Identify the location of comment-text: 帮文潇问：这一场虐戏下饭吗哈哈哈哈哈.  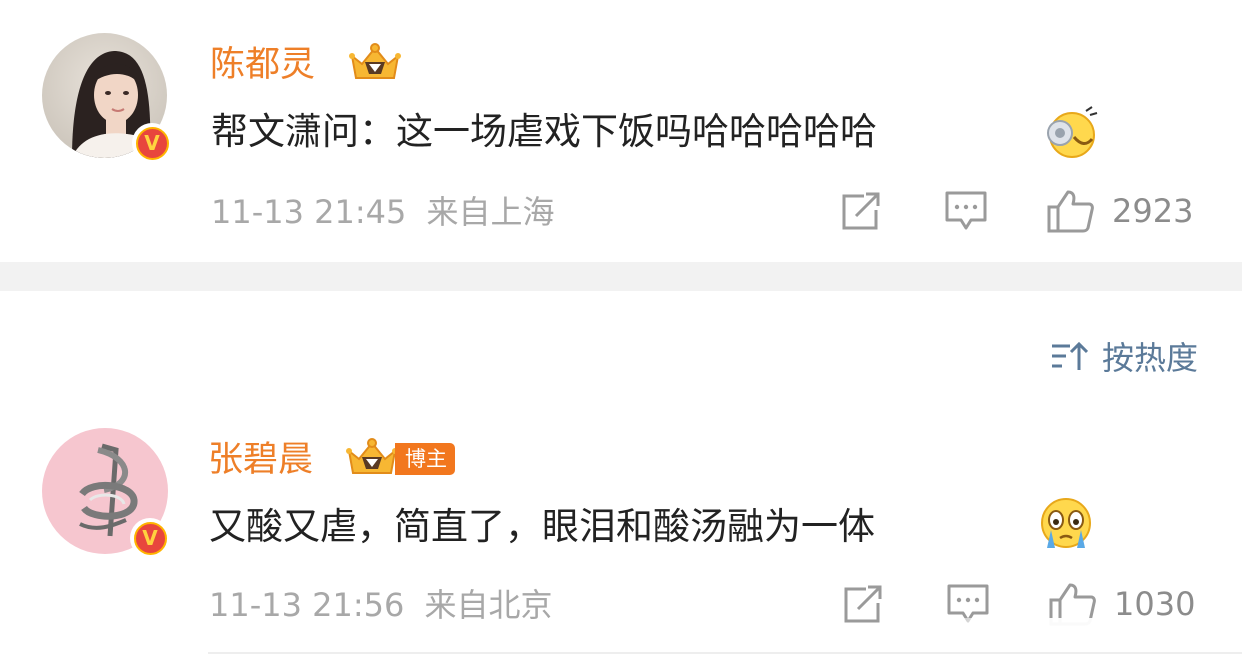
(544, 131).